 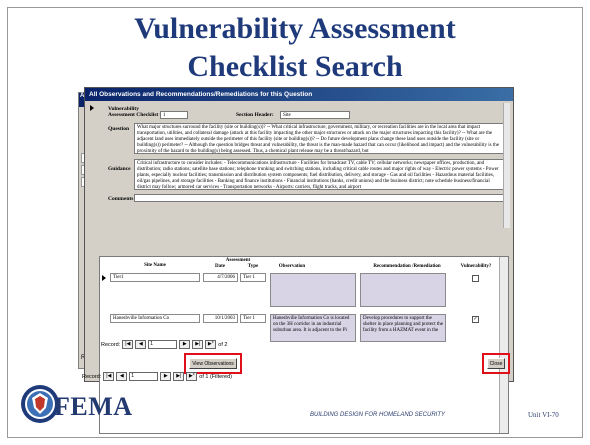 What do you see at coordinates (475, 278) in the screenshot?
I see `vulnerability-checkbox` at bounding box center [475, 278].